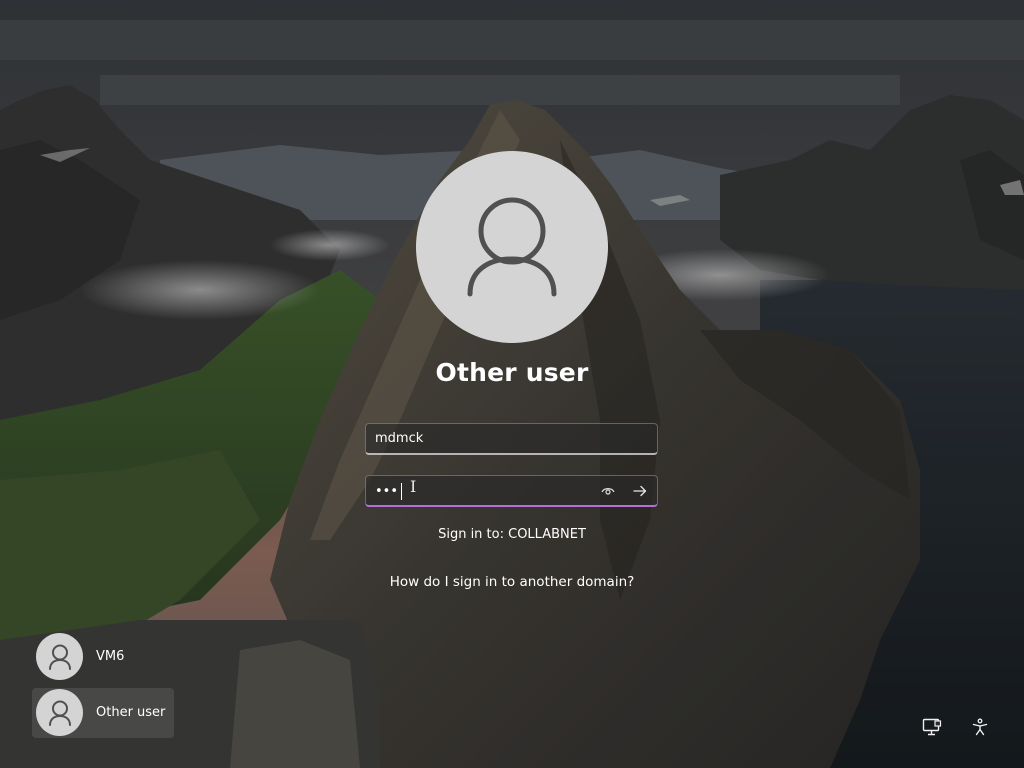 The height and width of the screenshot is (768, 1024). I want to click on user-tile-vm6: VM6, so click(103, 657).